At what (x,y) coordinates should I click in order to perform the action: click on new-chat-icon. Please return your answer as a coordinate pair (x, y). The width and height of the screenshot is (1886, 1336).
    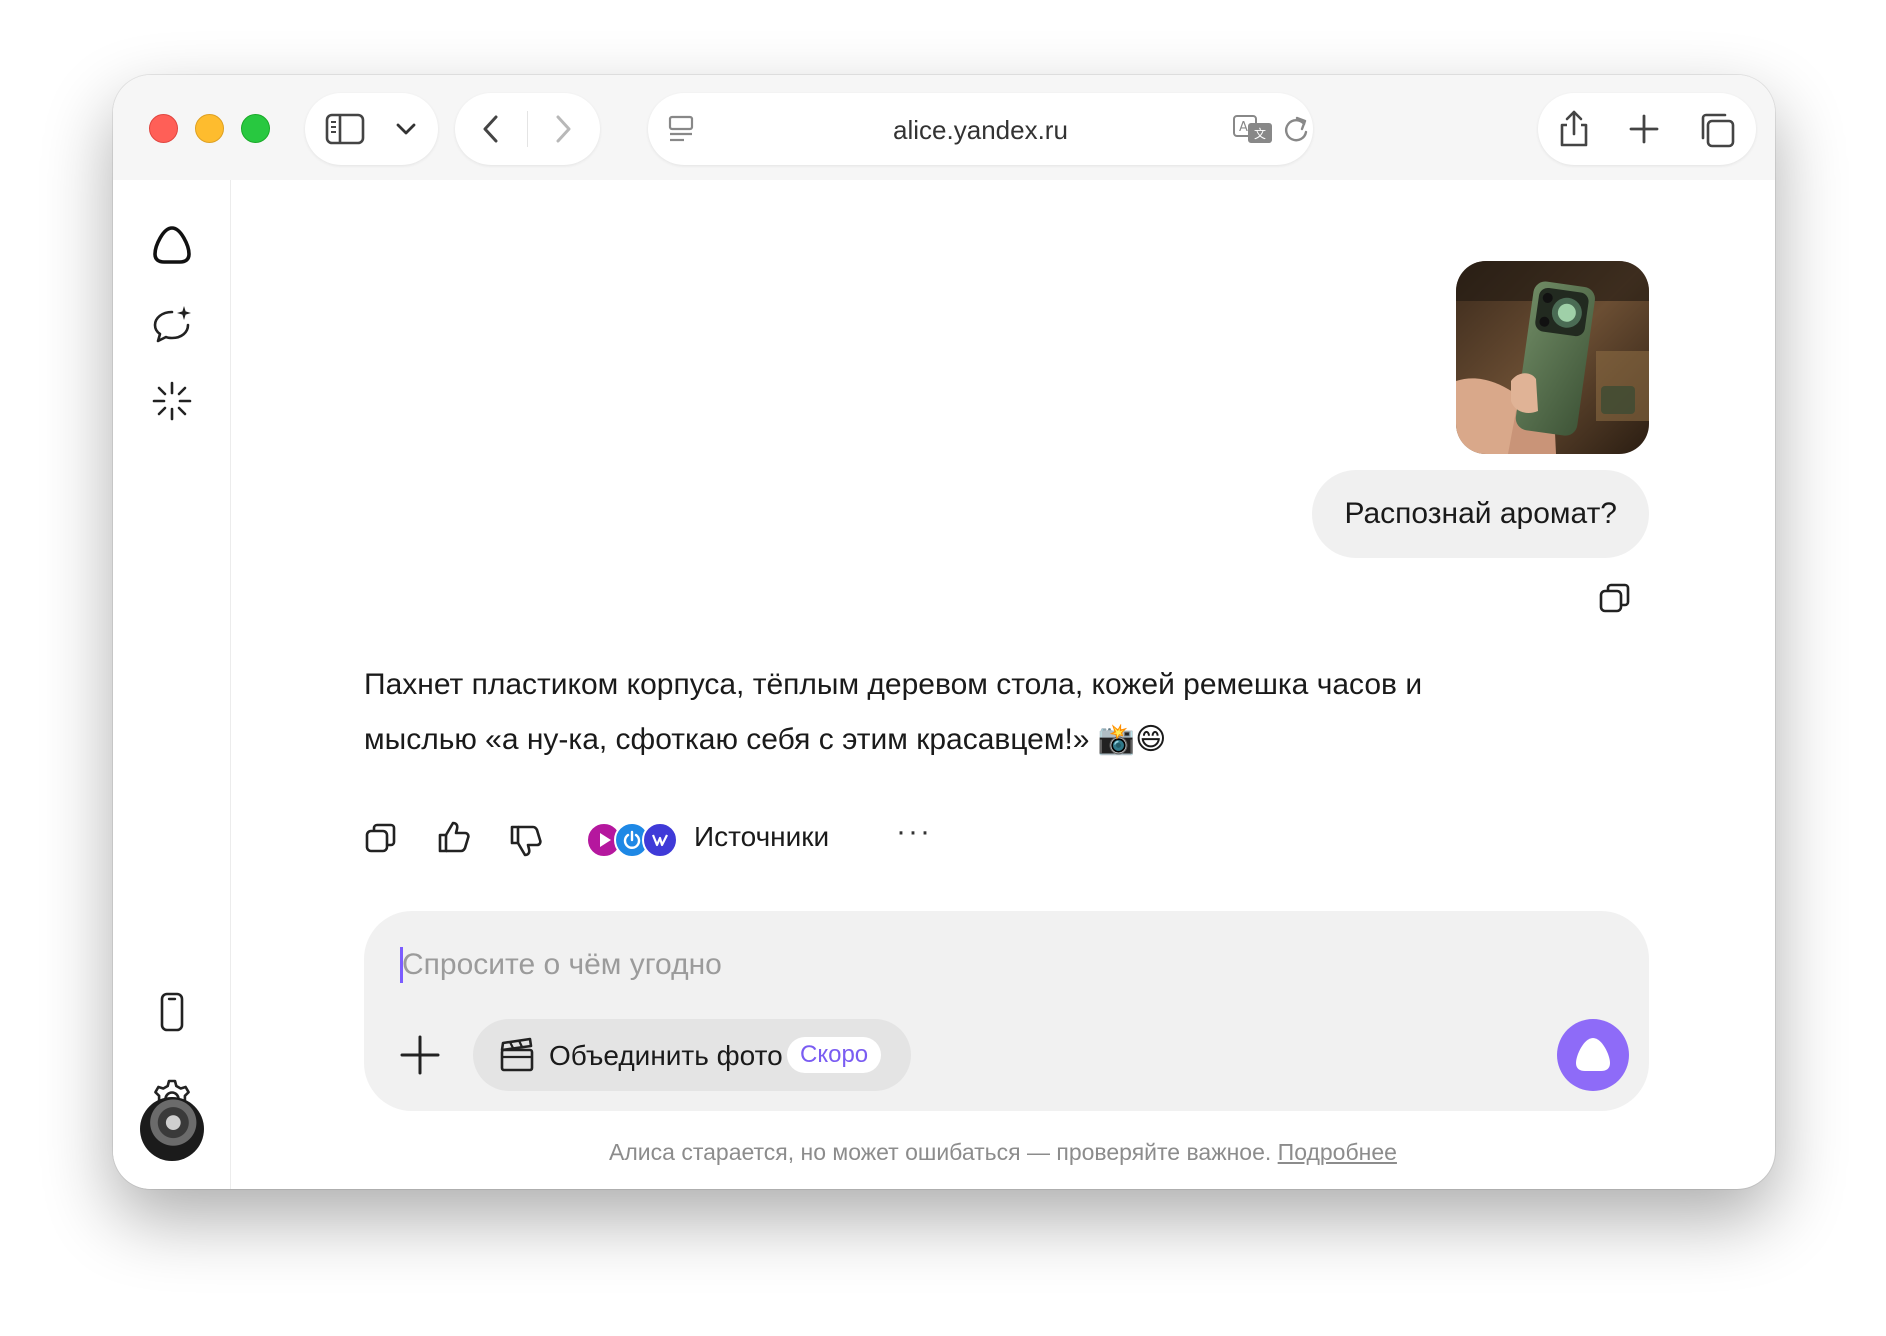
    Looking at the image, I should click on (172, 325).